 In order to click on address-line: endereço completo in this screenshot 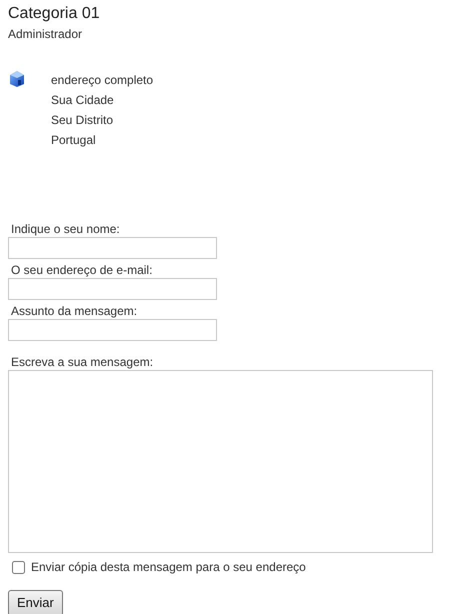, I will do `click(102, 80)`.